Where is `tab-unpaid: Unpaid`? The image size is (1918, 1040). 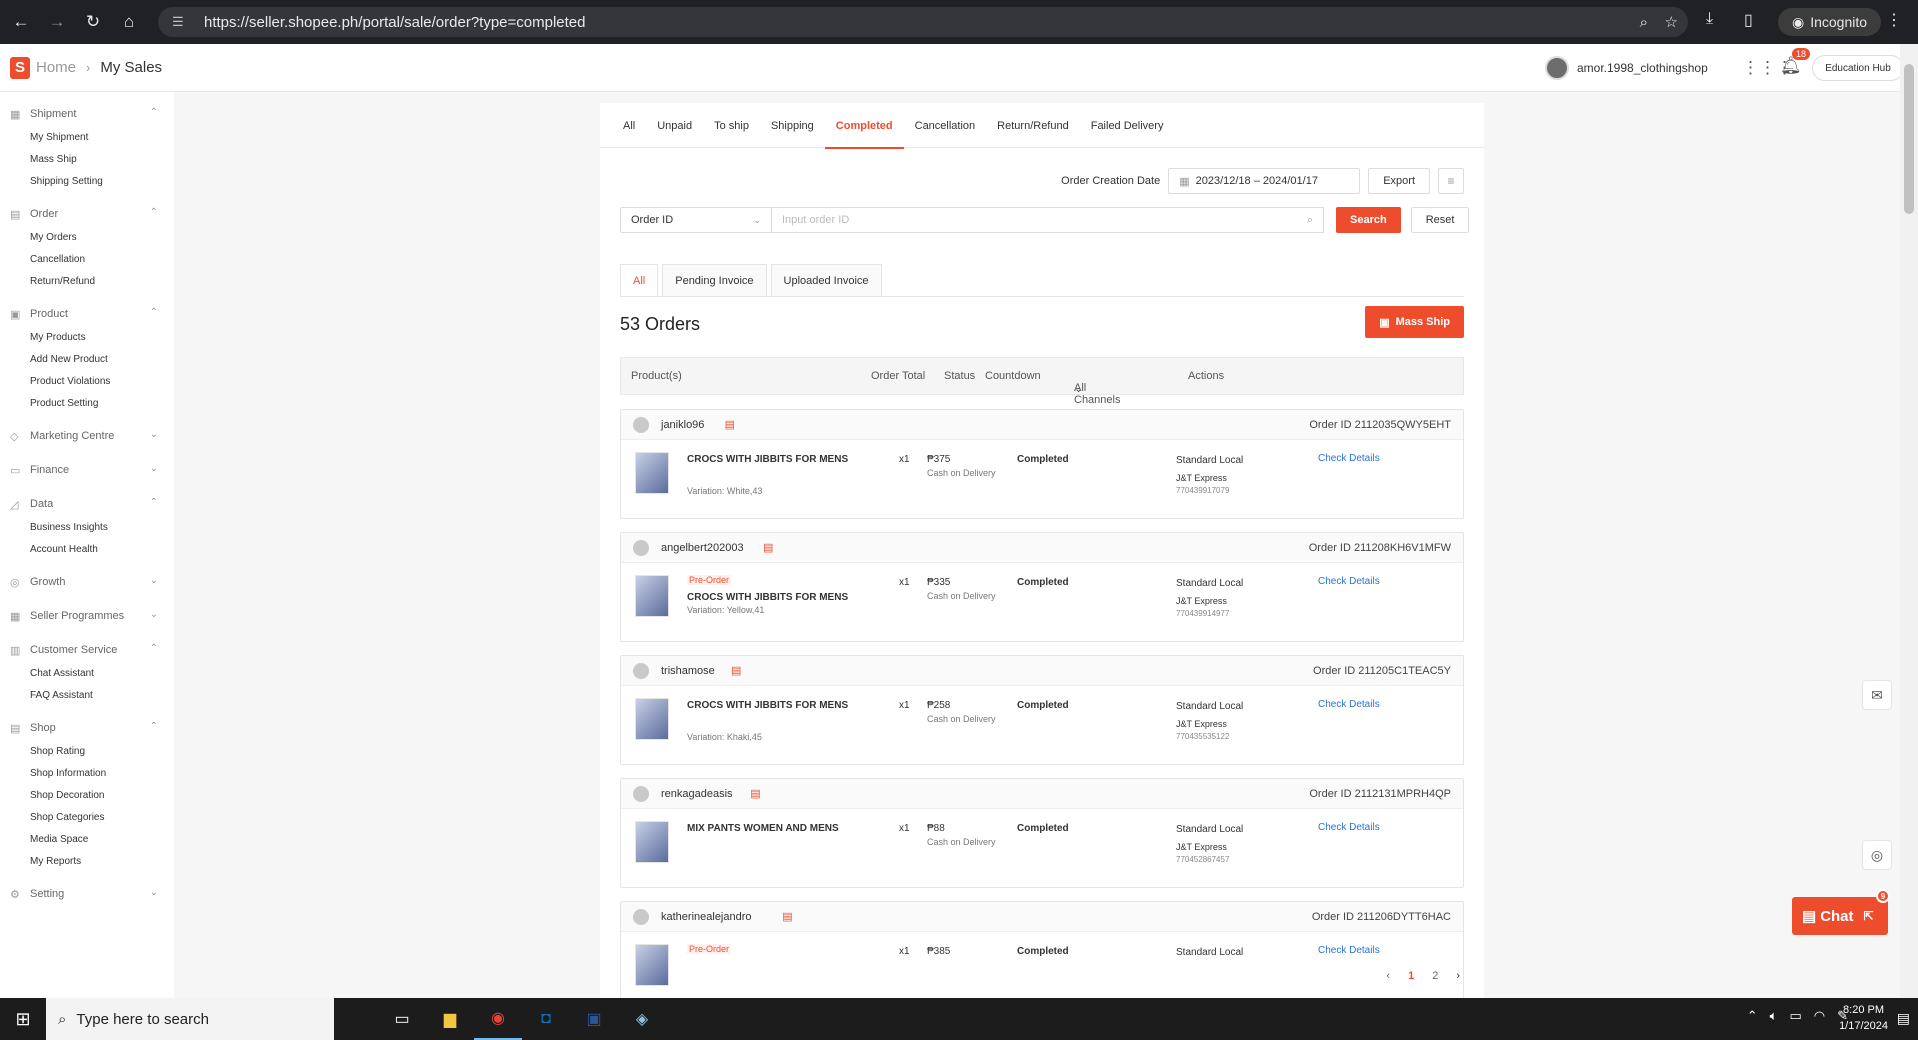 tab-unpaid: Unpaid is located at coordinates (674, 125).